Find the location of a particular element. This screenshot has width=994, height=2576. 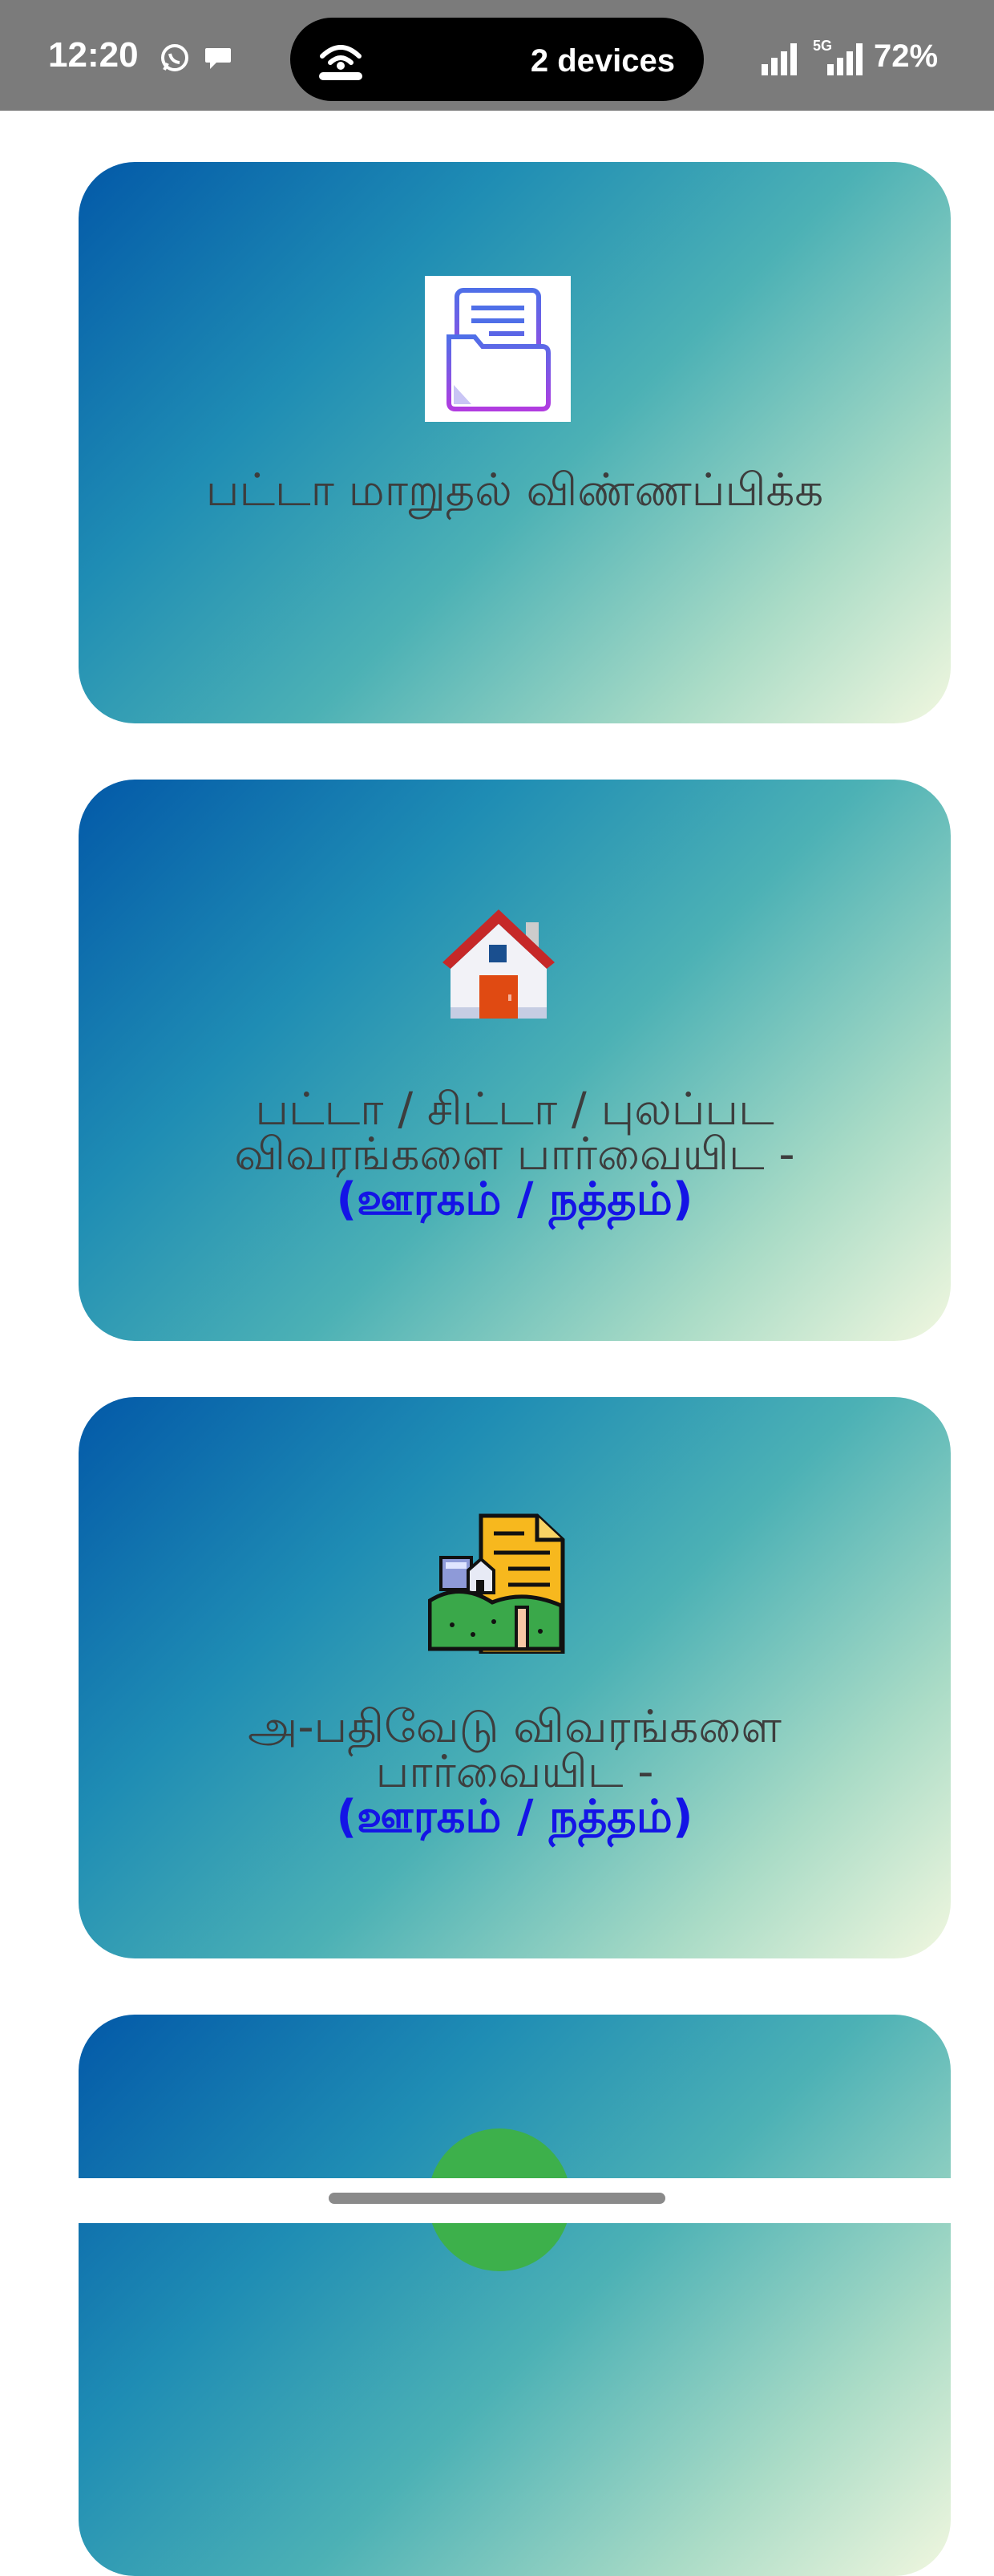

hotspot-icon is located at coordinates (340, 62).